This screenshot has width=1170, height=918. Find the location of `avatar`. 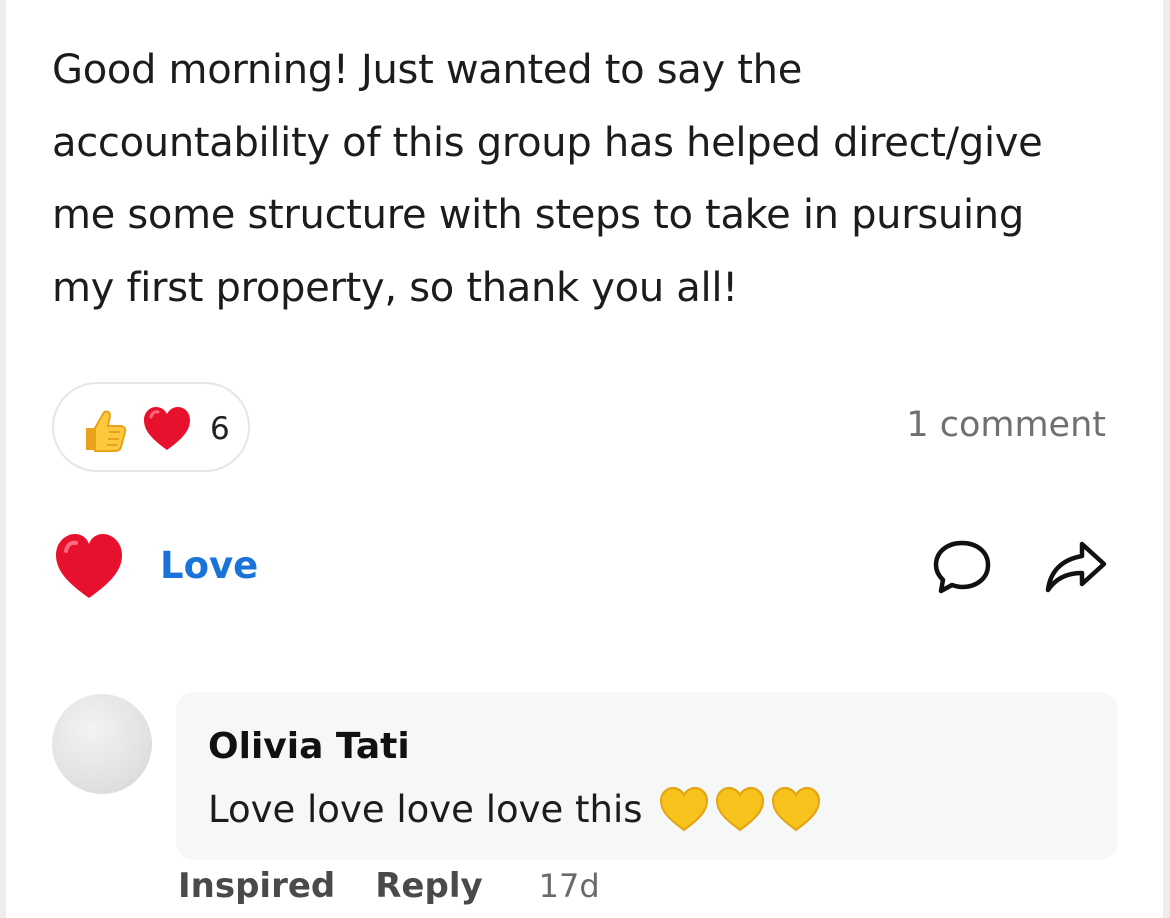

avatar is located at coordinates (102, 744).